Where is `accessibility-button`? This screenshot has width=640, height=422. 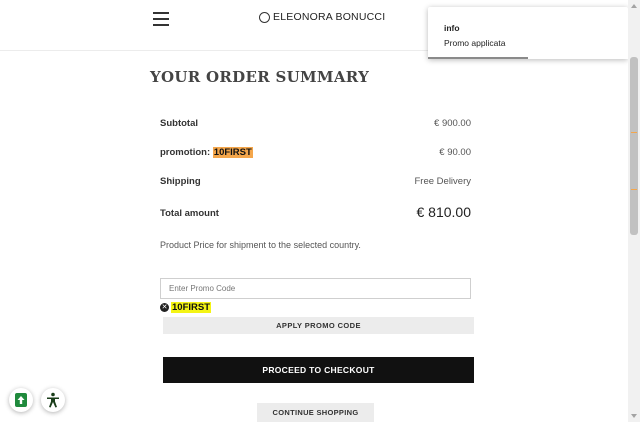
accessibility-button is located at coordinates (53, 400).